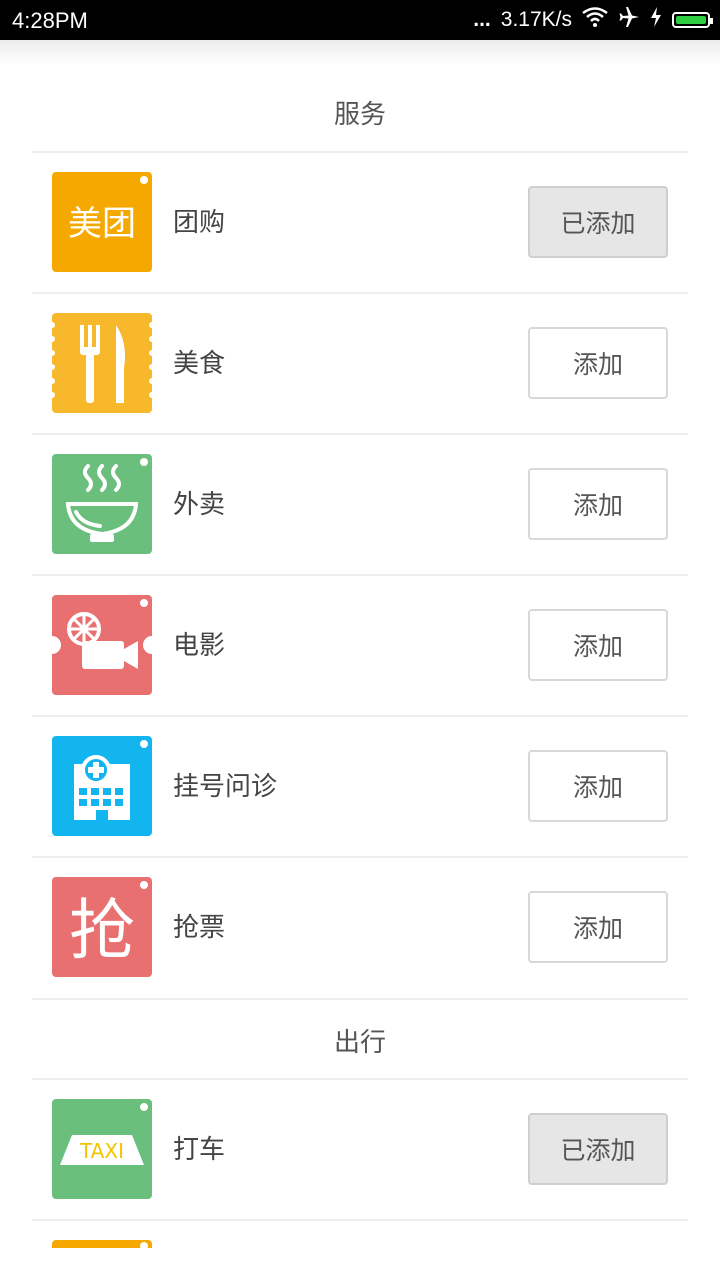 The height and width of the screenshot is (1280, 720). Describe the element at coordinates (359, 1043) in the screenshot. I see `section-title-travel: 出行` at that location.